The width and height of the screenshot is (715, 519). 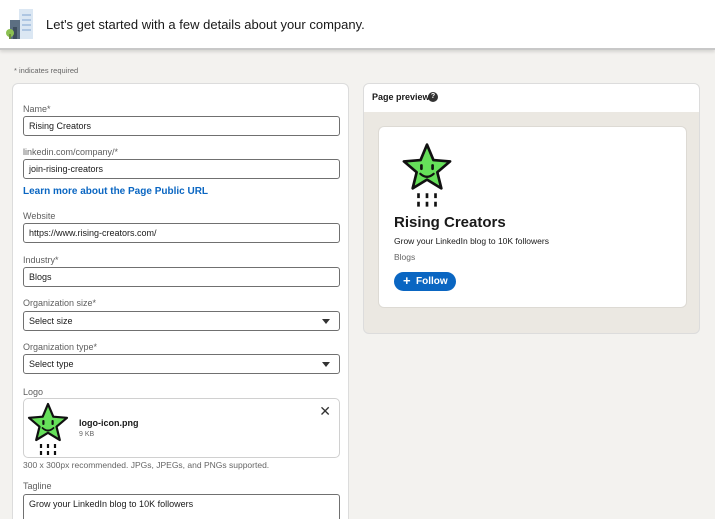 I want to click on org-type-select: Select type, so click(x=181, y=364).